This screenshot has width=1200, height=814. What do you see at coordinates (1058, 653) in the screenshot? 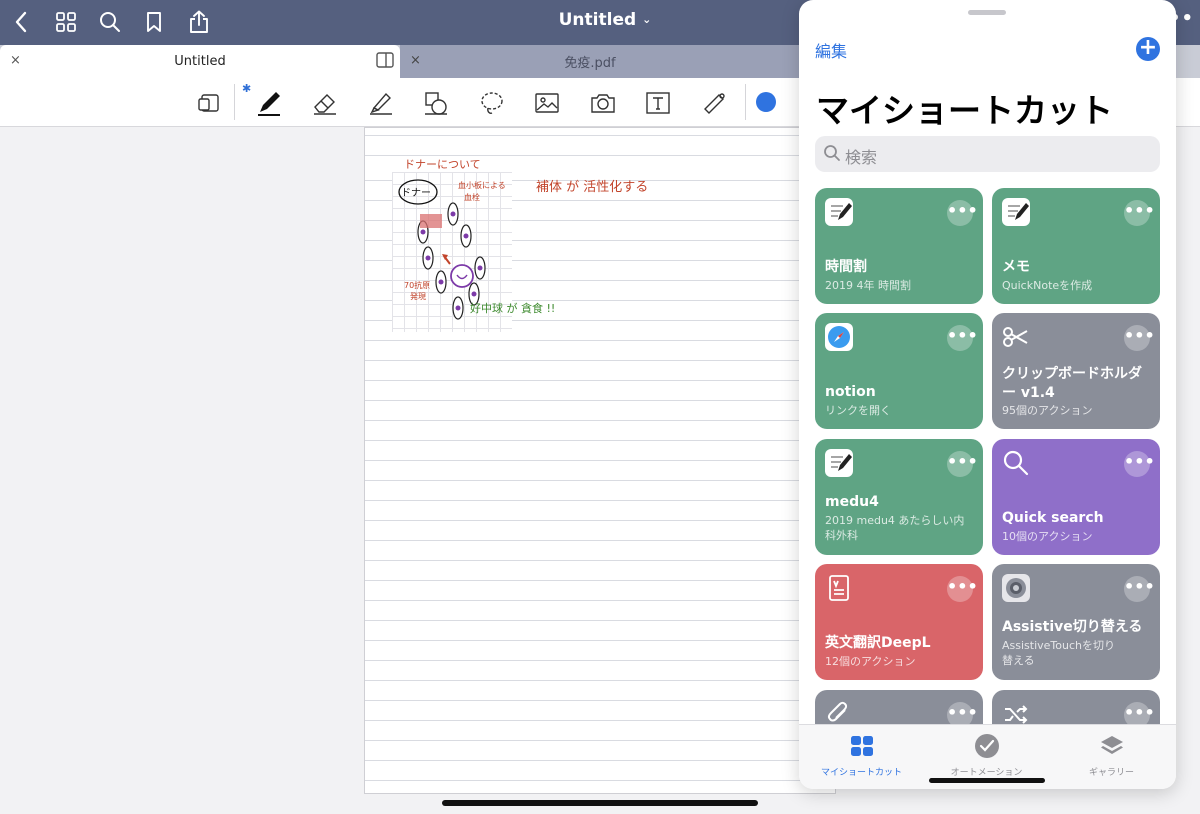
I see `shortcut-subtitle: AssistiveTouchを切り替える` at bounding box center [1058, 653].